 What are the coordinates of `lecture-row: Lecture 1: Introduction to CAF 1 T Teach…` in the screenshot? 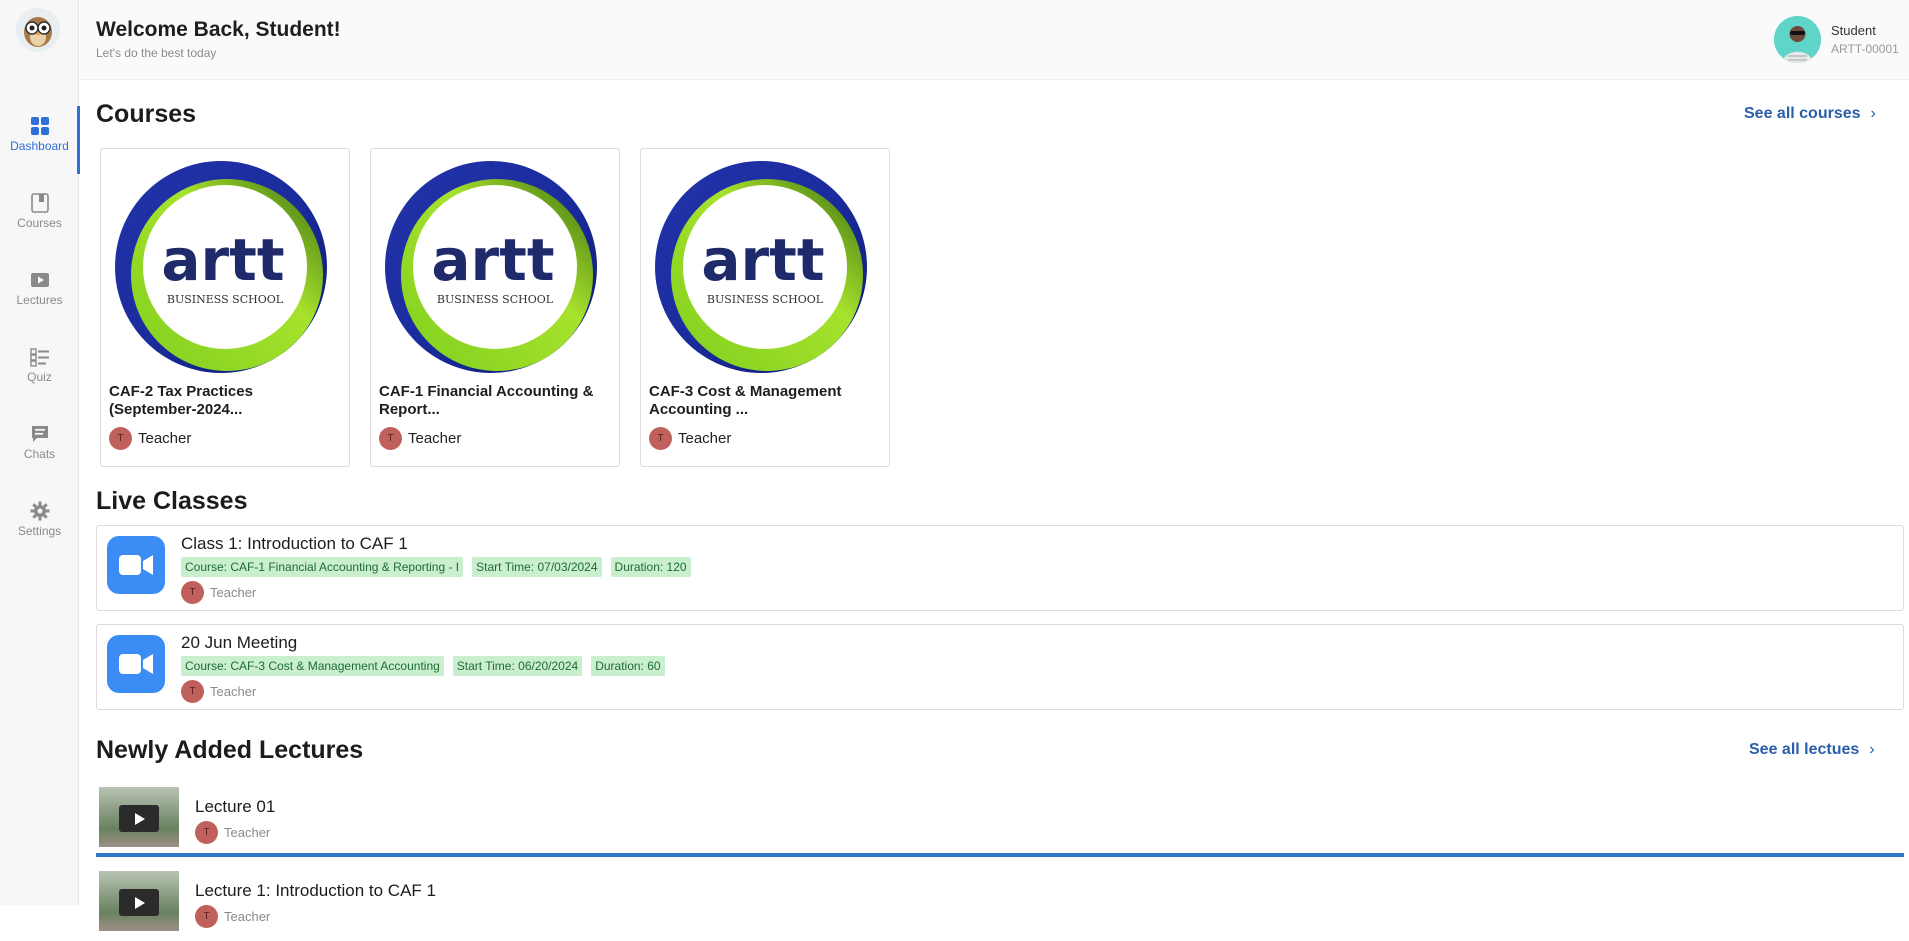 It's located at (1000, 906).